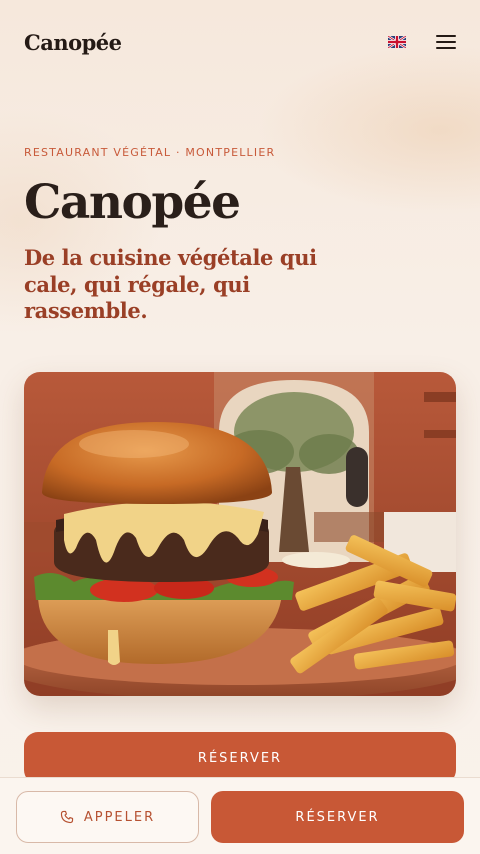 The width and height of the screenshot is (480, 854). I want to click on reserve-sticky-button: RÉSERVER, so click(337, 817).